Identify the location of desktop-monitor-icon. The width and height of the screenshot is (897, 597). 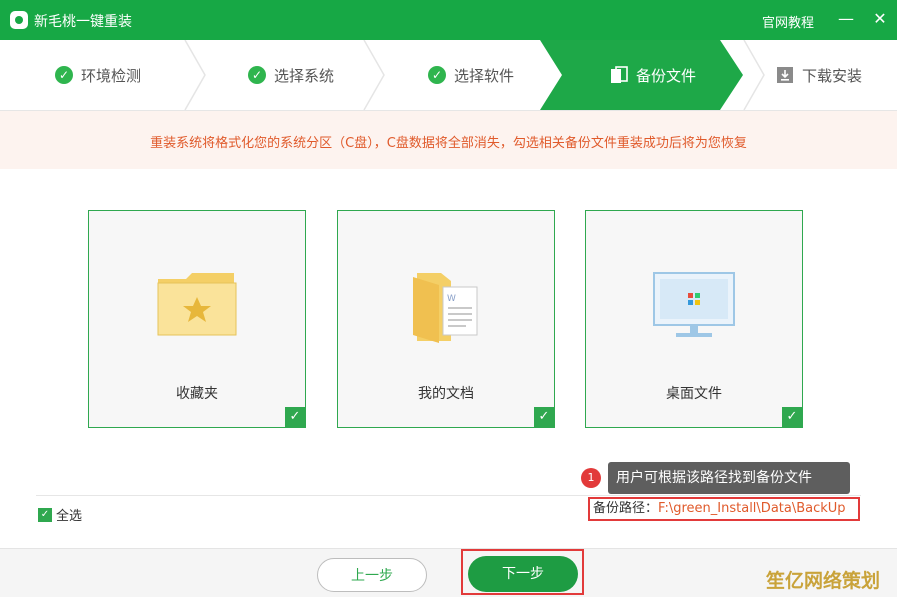
(694, 304).